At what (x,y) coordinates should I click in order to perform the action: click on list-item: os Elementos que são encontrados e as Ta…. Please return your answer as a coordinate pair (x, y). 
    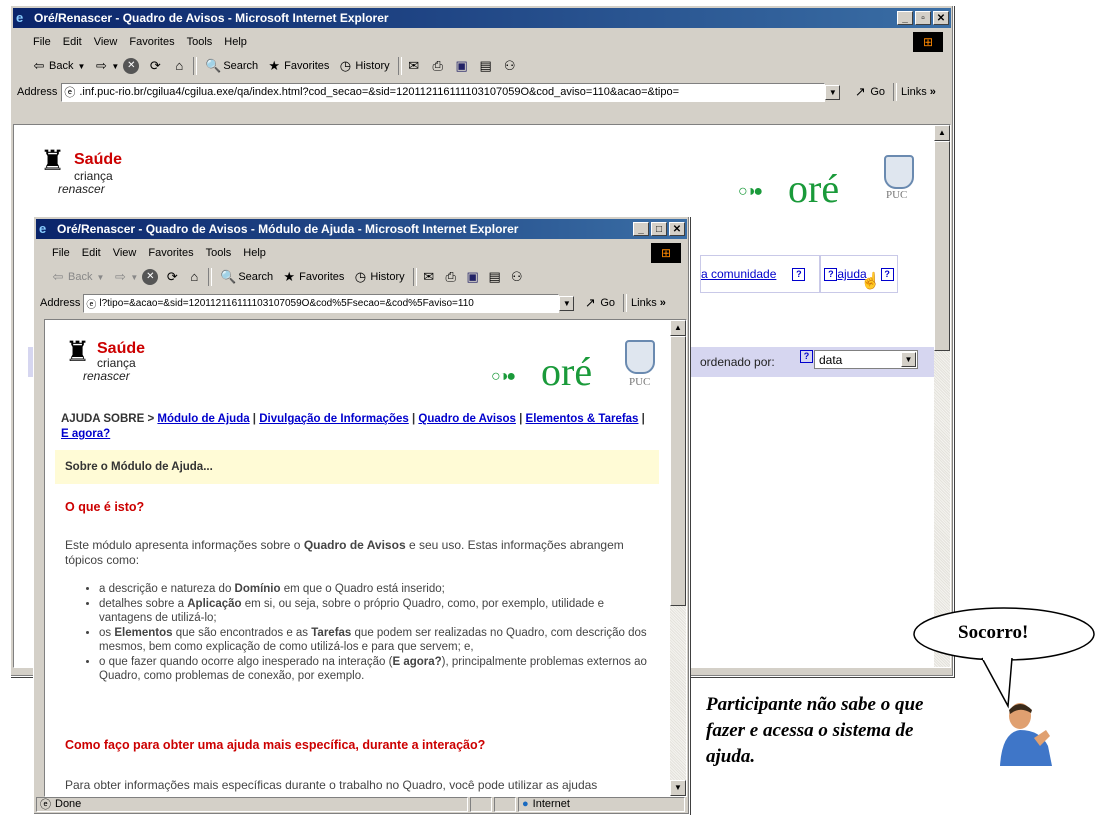
    Looking at the image, I should click on (379, 640).